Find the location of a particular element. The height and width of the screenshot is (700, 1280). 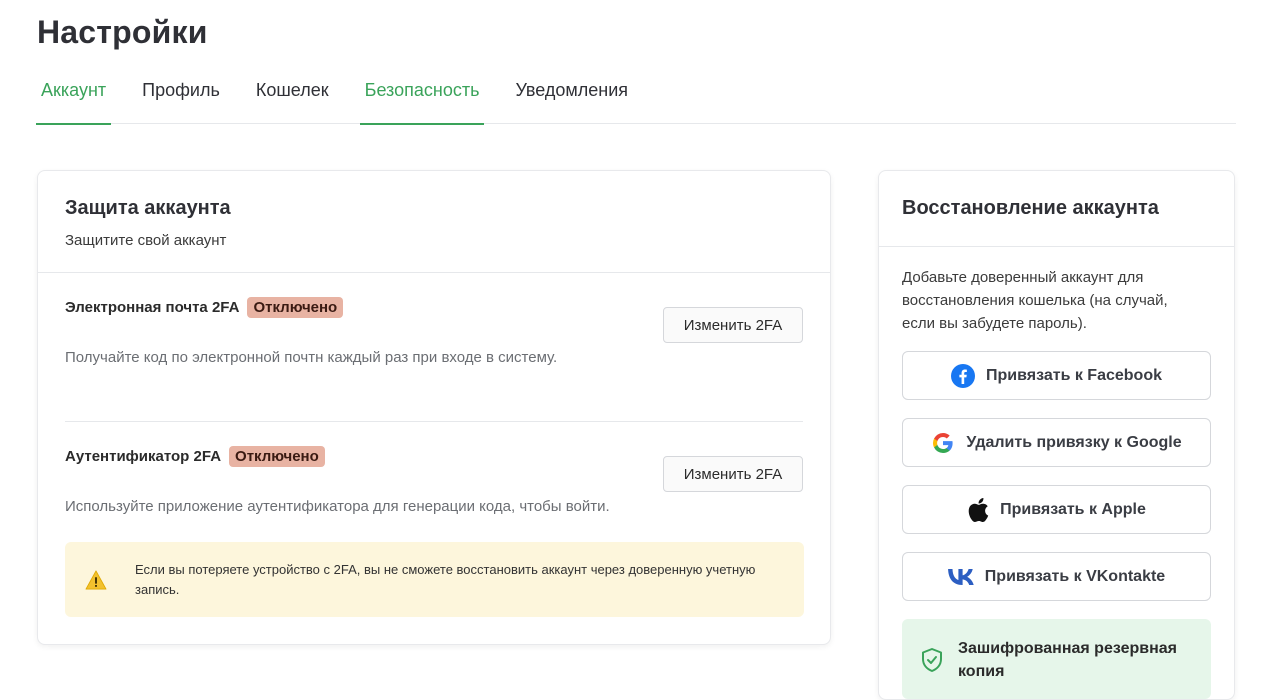

page-title: Настройки is located at coordinates (122, 32).